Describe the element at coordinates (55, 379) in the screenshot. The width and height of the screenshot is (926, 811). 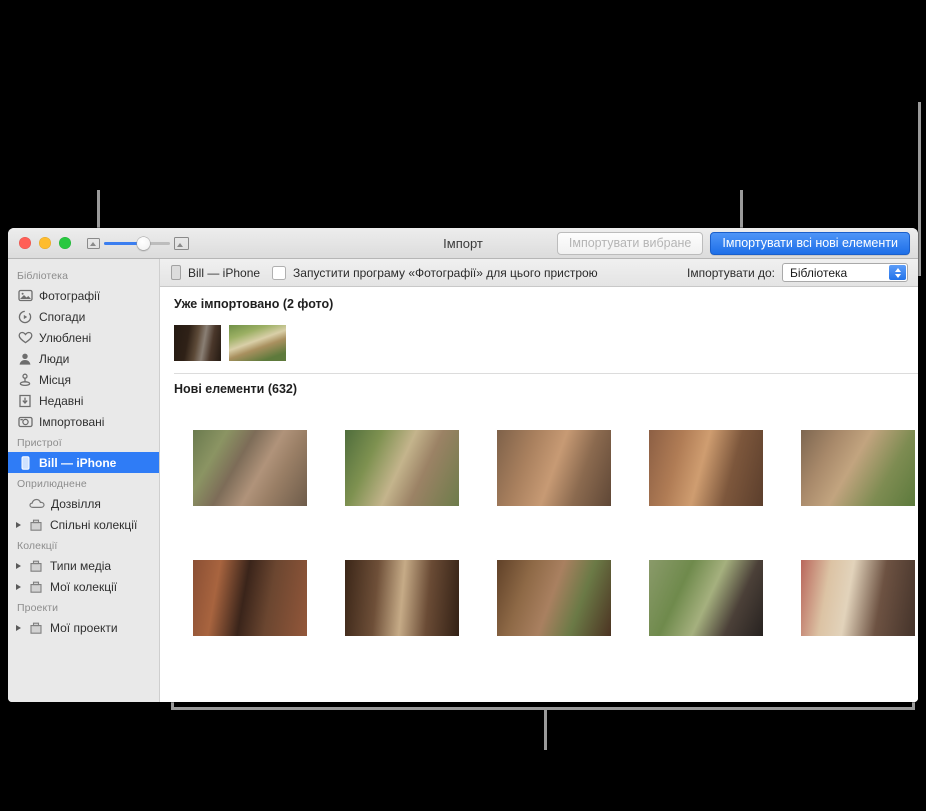
I see `sidebar-item-label: Місця` at that location.